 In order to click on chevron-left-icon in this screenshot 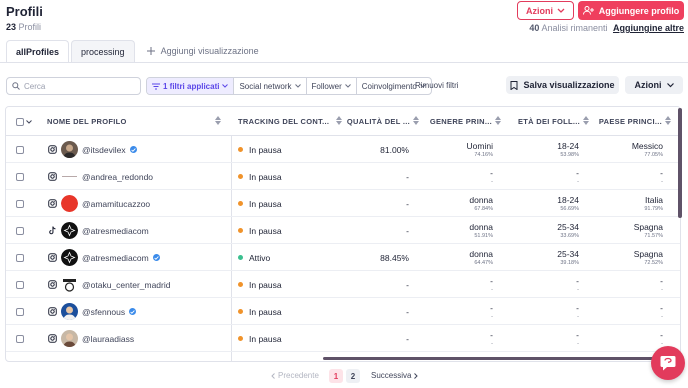, I will do `click(273, 375)`.